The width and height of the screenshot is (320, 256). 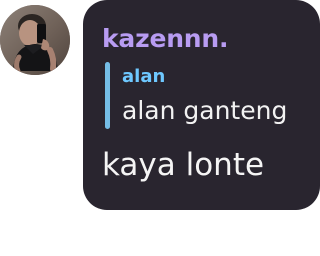 I want to click on reply-bar, so click(x=107, y=95).